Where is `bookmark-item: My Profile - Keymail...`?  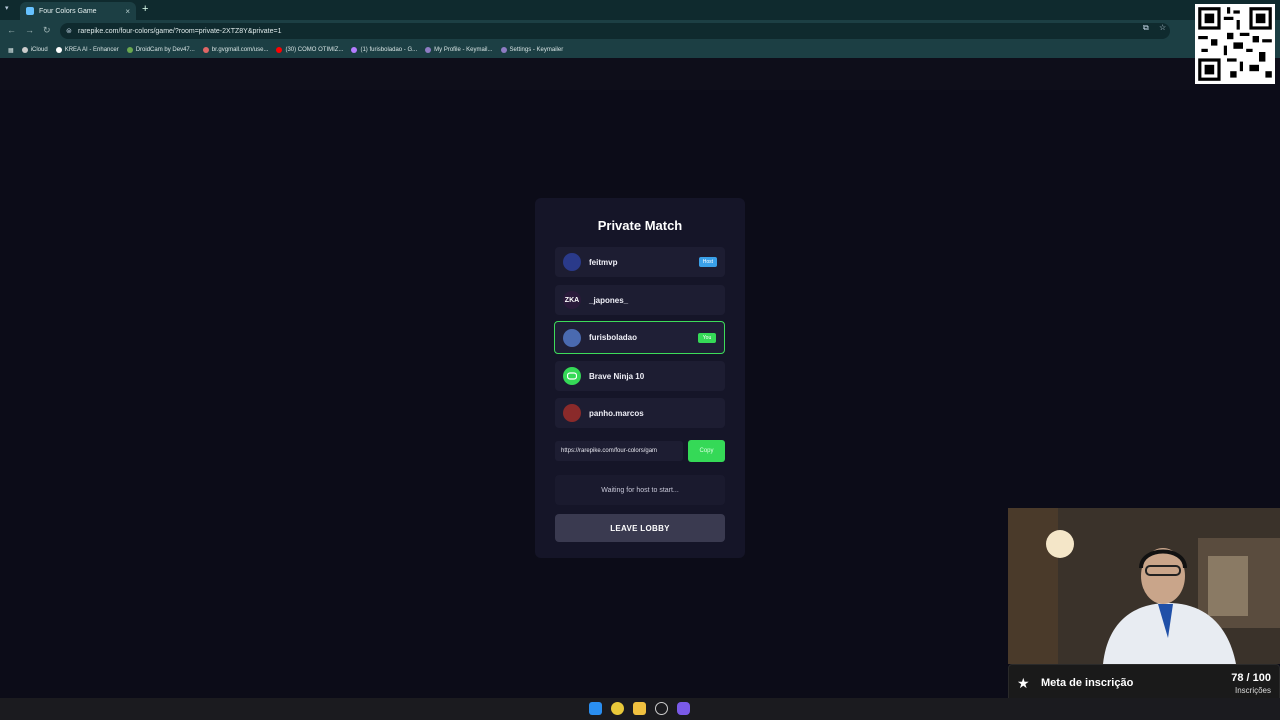
bookmark-item: My Profile - Keymail... is located at coordinates (459, 50).